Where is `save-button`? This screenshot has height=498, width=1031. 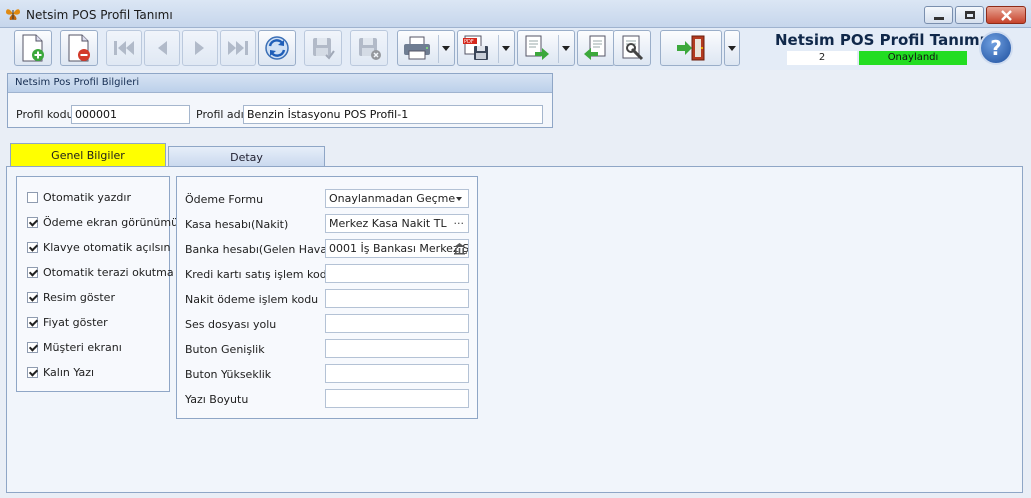
save-button is located at coordinates (323, 48).